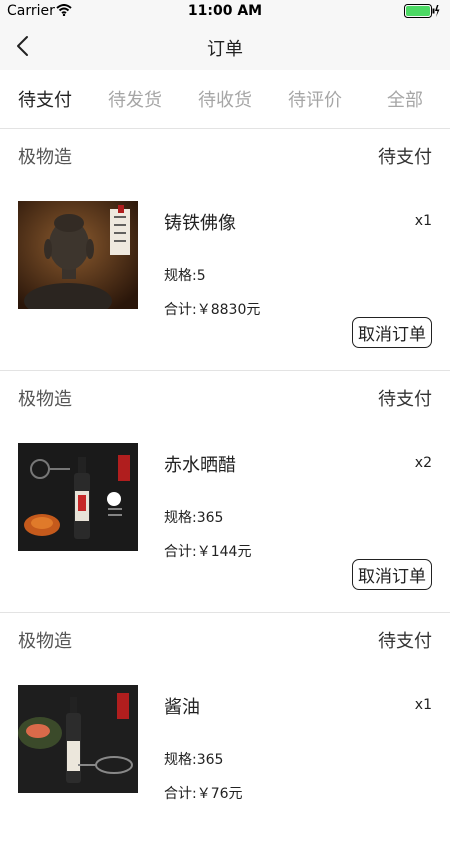 This screenshot has height=854, width=450. I want to click on tab-all: 全部, so click(405, 99).